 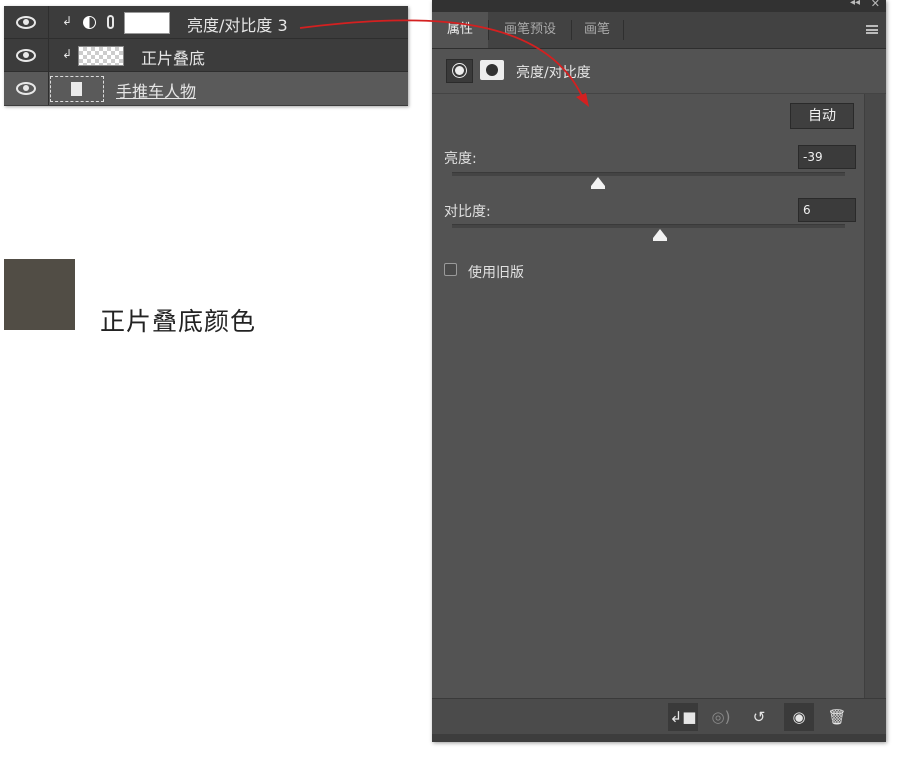 I want to click on reset-icon: ↺, so click(x=759, y=717).